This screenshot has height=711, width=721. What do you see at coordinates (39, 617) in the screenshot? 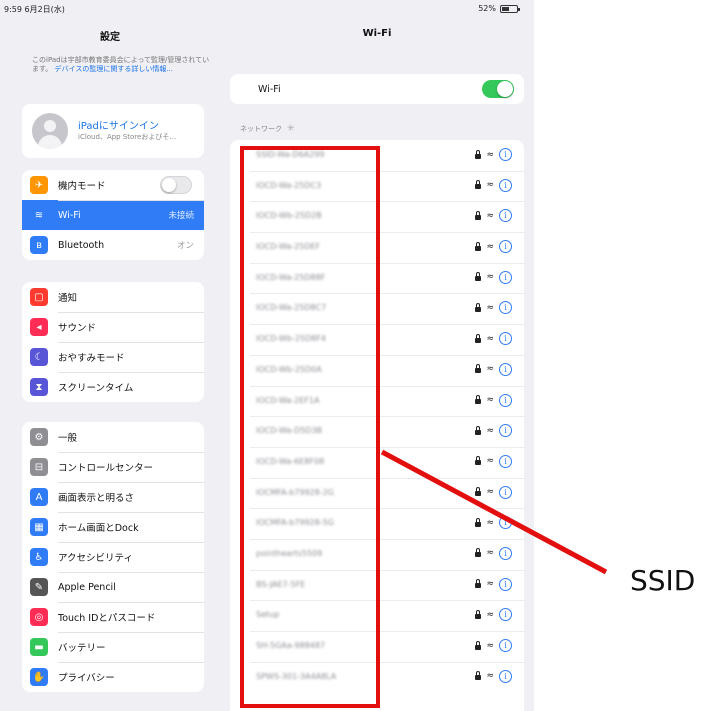
I see `fingerprint-icon: ◎` at bounding box center [39, 617].